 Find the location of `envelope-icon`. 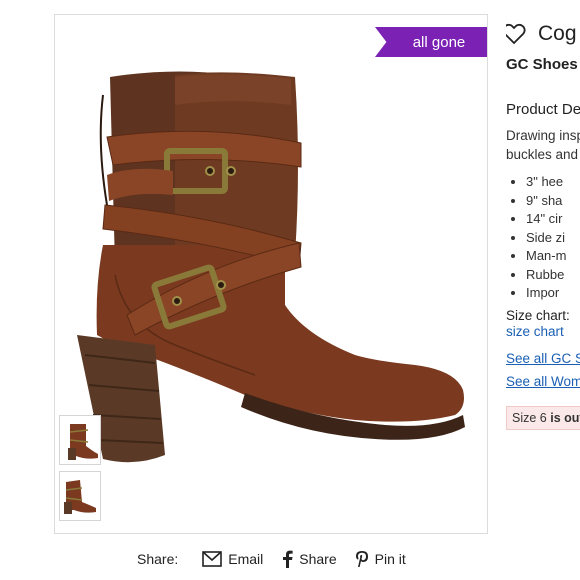

envelope-icon is located at coordinates (212, 559).